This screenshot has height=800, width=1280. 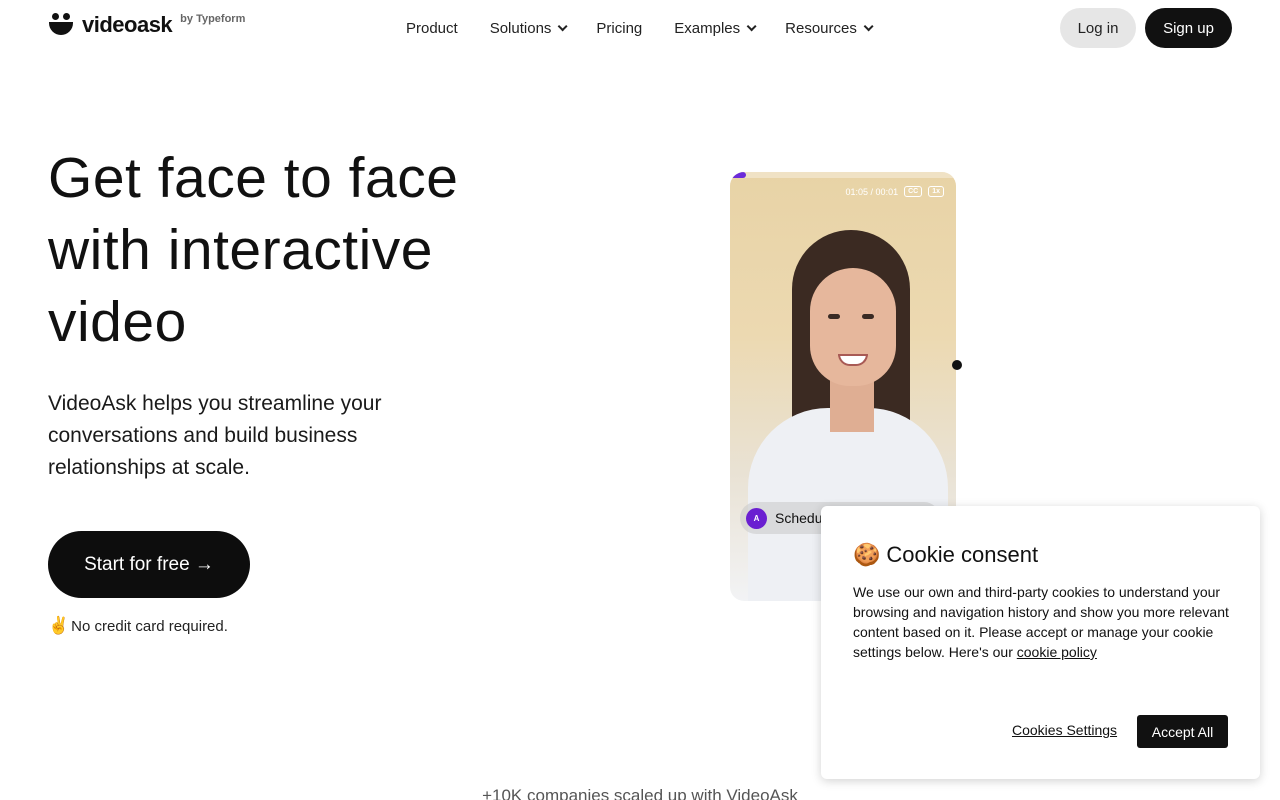 What do you see at coordinates (520, 28) in the screenshot?
I see `nav-solutions-label: Solutions` at bounding box center [520, 28].